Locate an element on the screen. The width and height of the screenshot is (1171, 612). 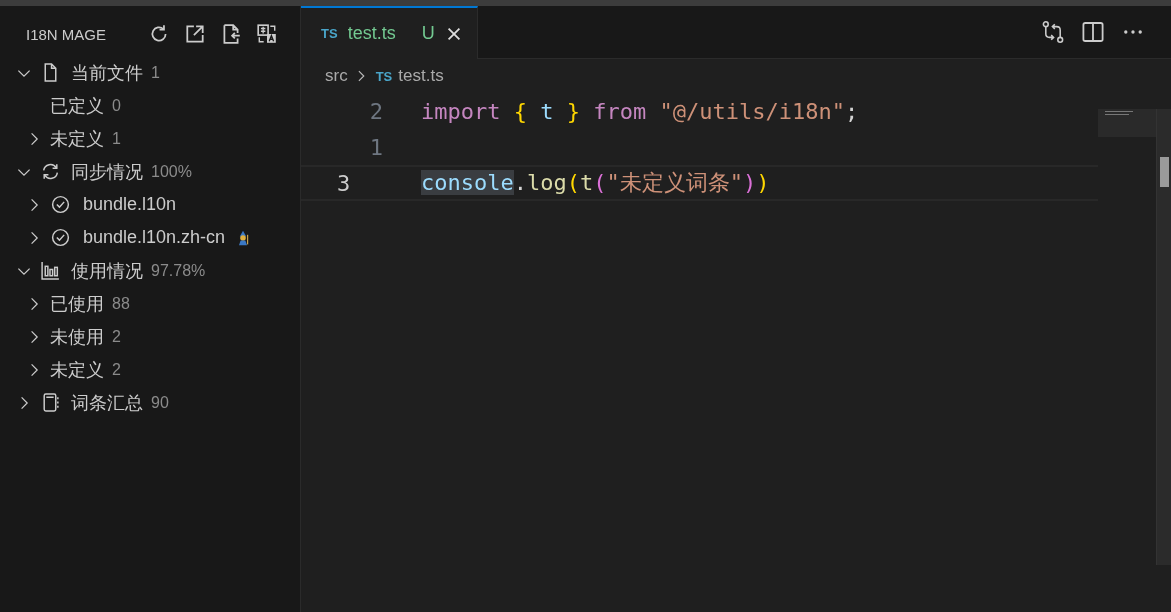
minimap is located at coordinates (1127, 123).